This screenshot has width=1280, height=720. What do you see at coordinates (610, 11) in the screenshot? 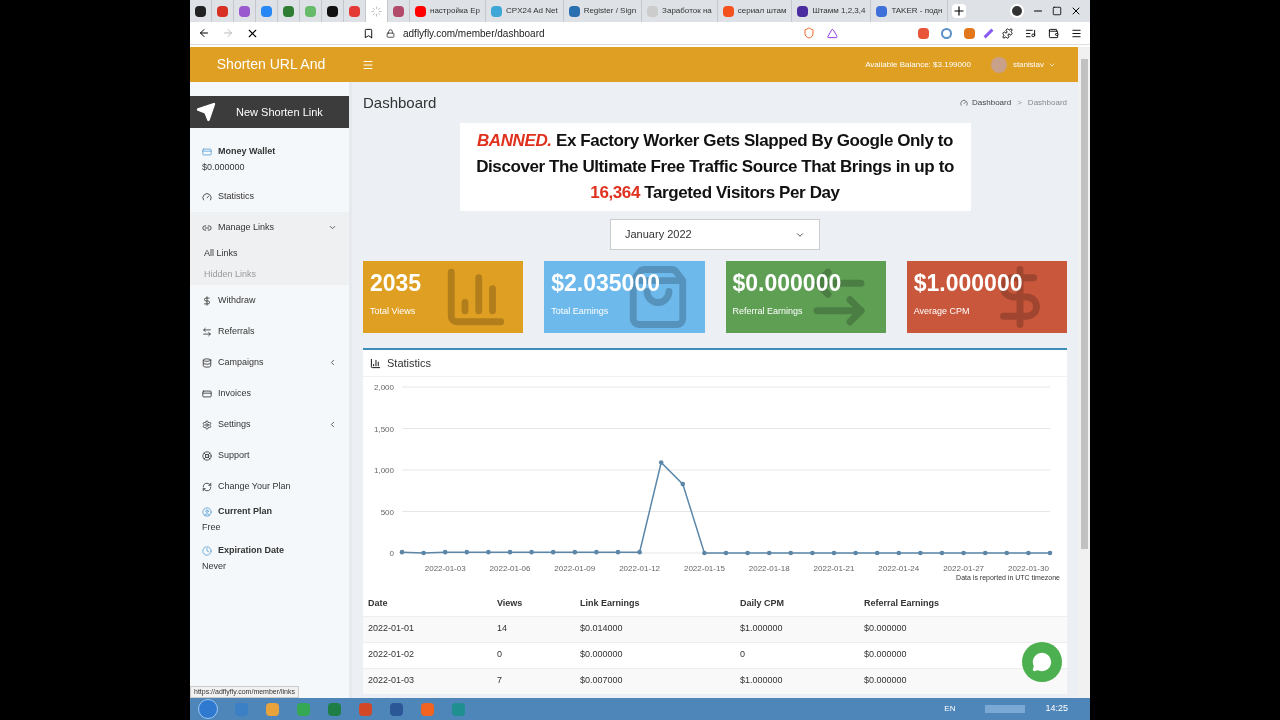
I see `tab-title: Register / Sign` at bounding box center [610, 11].